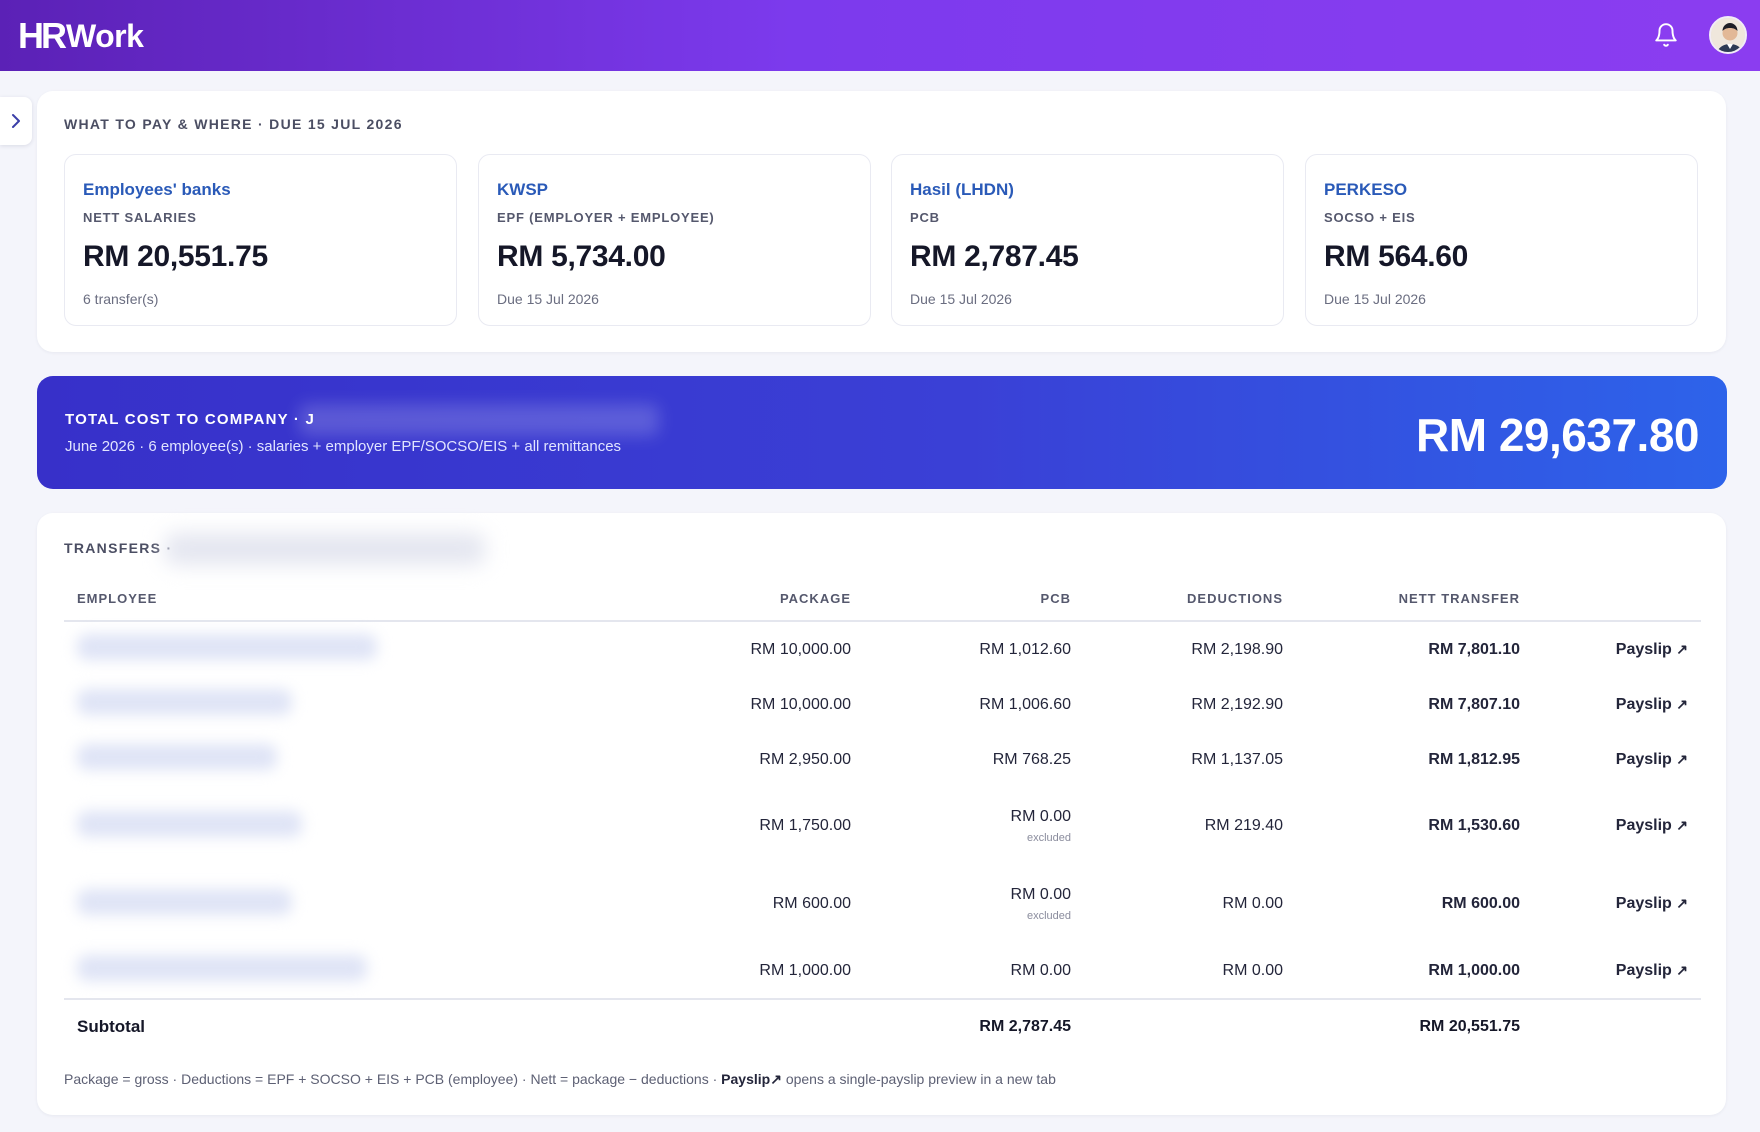 This screenshot has height=1132, width=1760. What do you see at coordinates (1474, 825) in the screenshot?
I see `cell-nett-transfer: RM 1,530.60` at bounding box center [1474, 825].